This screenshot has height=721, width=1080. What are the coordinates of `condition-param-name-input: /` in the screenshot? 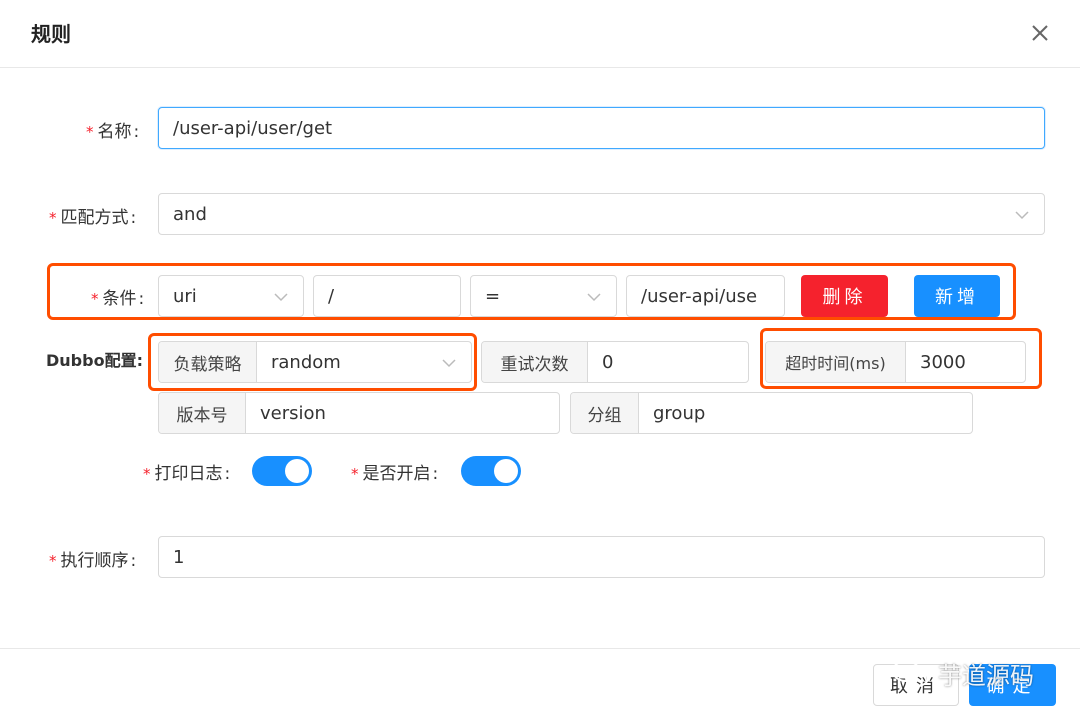 It's located at (387, 296).